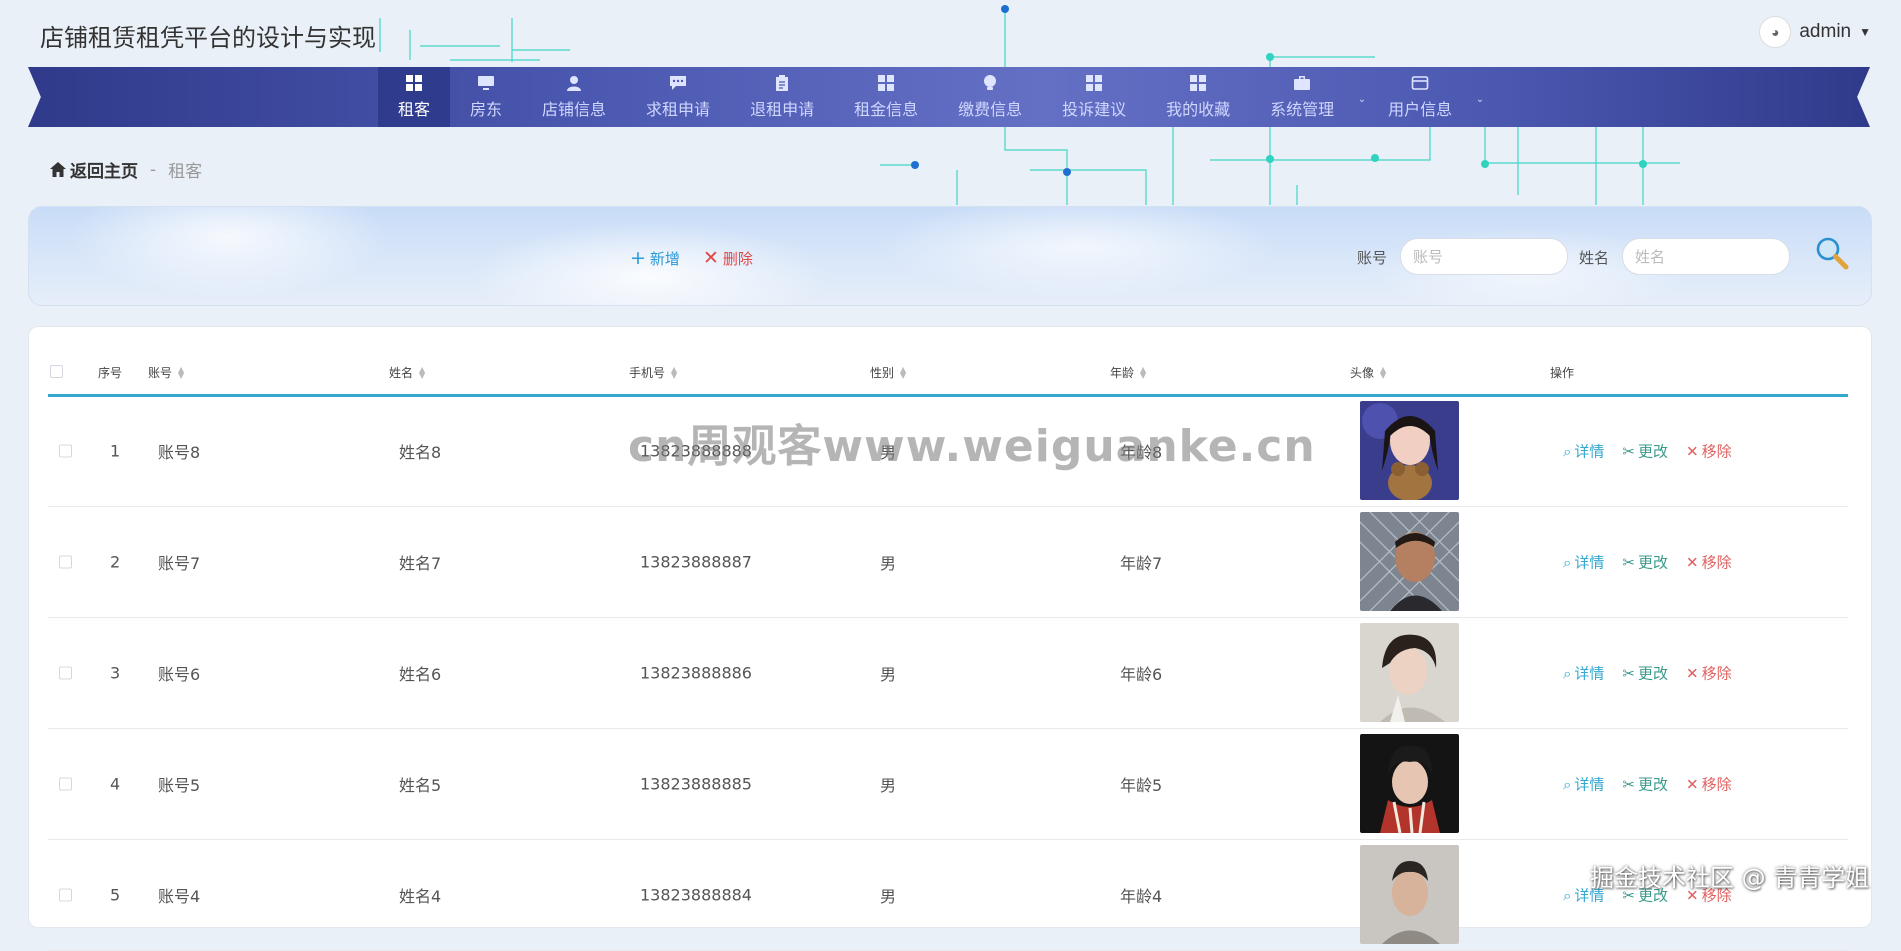  Describe the element at coordinates (990, 109) in the screenshot. I see `nav-label: 缴费信息` at that location.